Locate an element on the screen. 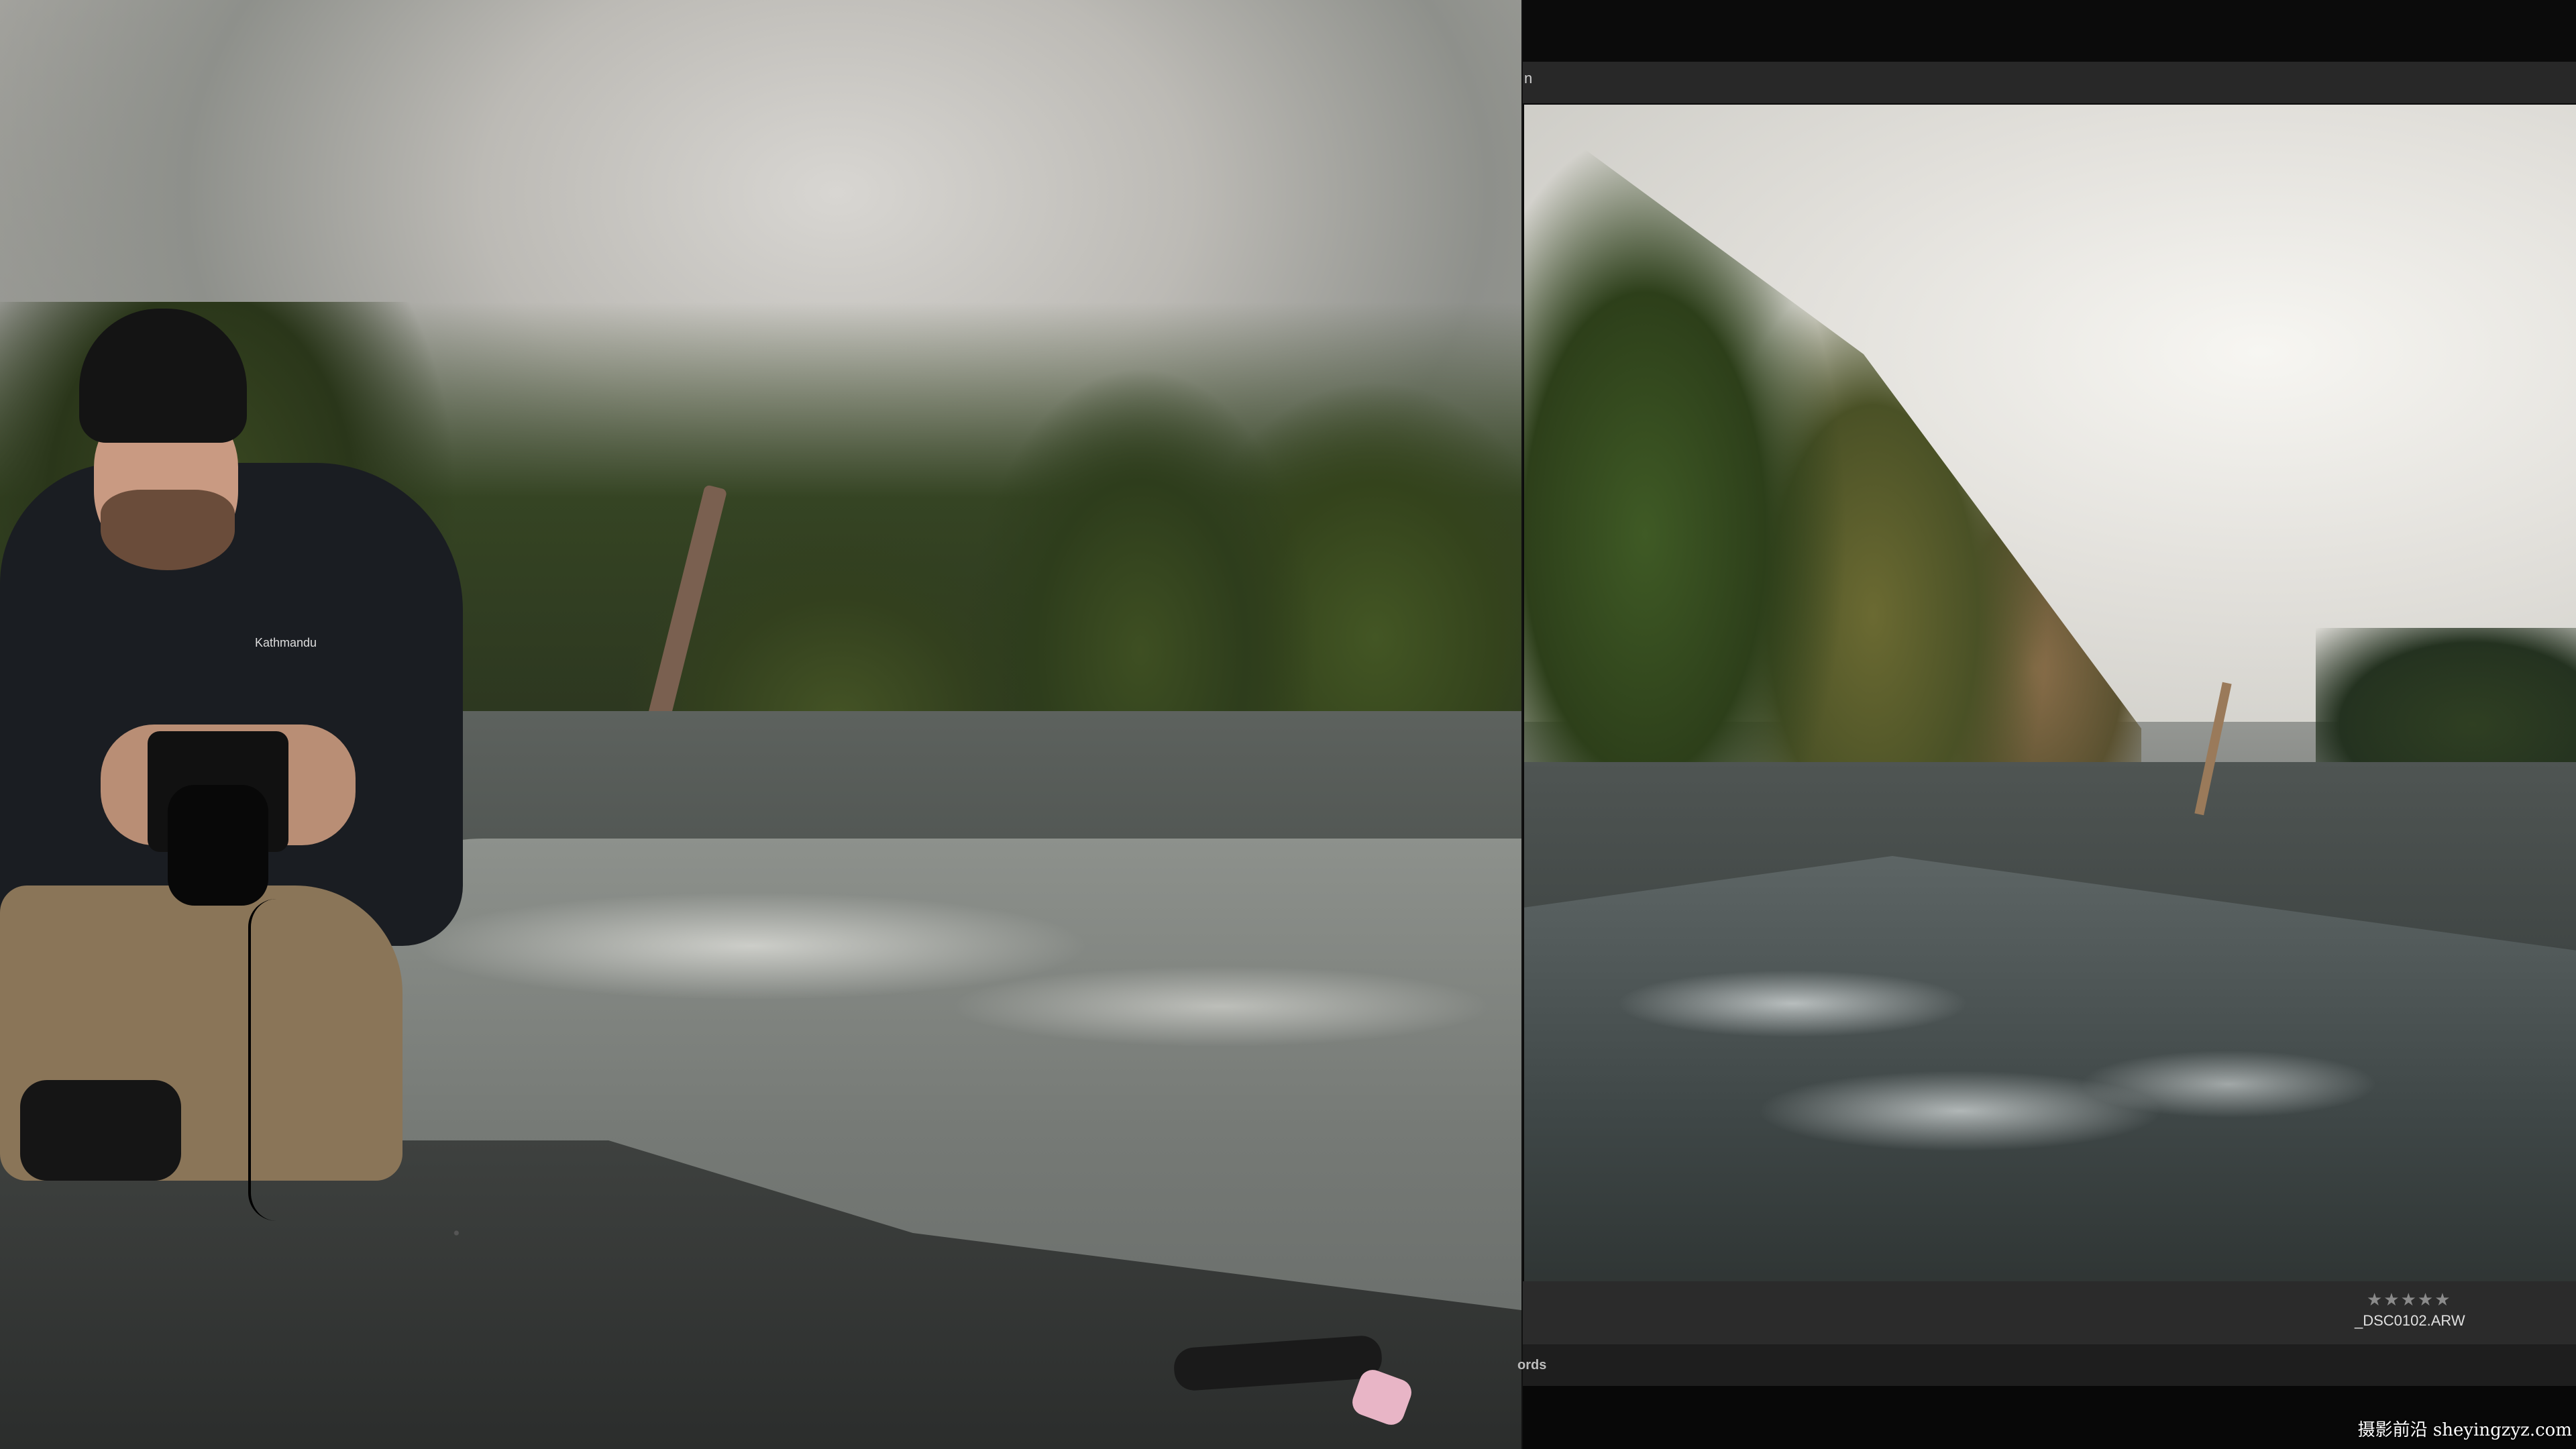  toolbar-label-fragment: n is located at coordinates (1528, 78).